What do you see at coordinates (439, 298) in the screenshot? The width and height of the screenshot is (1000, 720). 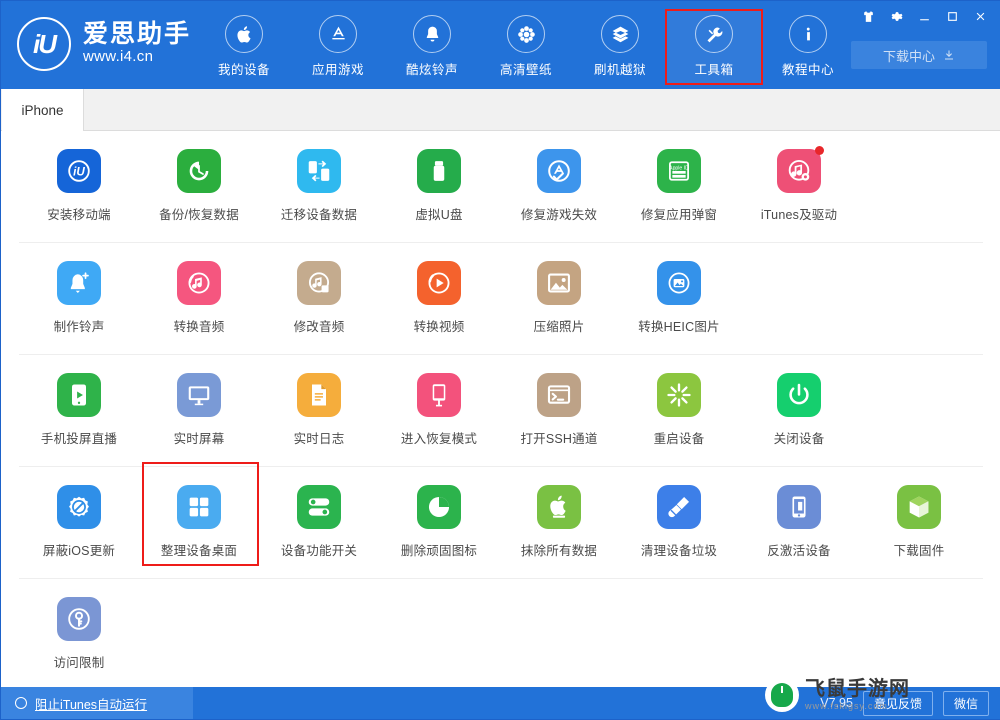 I see `tool-tile: 转换视频` at bounding box center [439, 298].